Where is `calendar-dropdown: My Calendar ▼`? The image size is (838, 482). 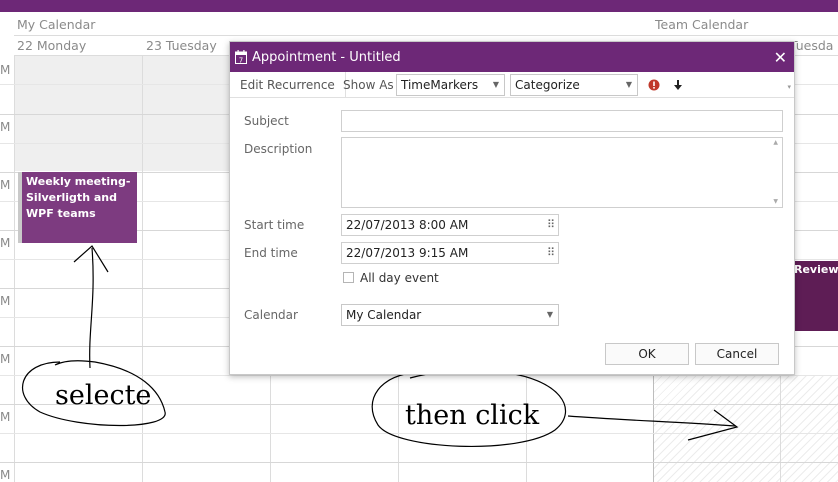 calendar-dropdown: My Calendar ▼ is located at coordinates (450, 315).